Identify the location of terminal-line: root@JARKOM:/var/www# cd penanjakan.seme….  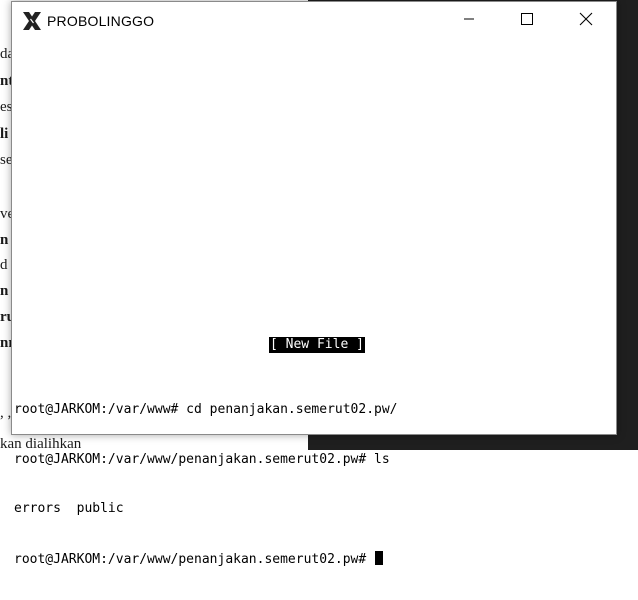
(206, 410).